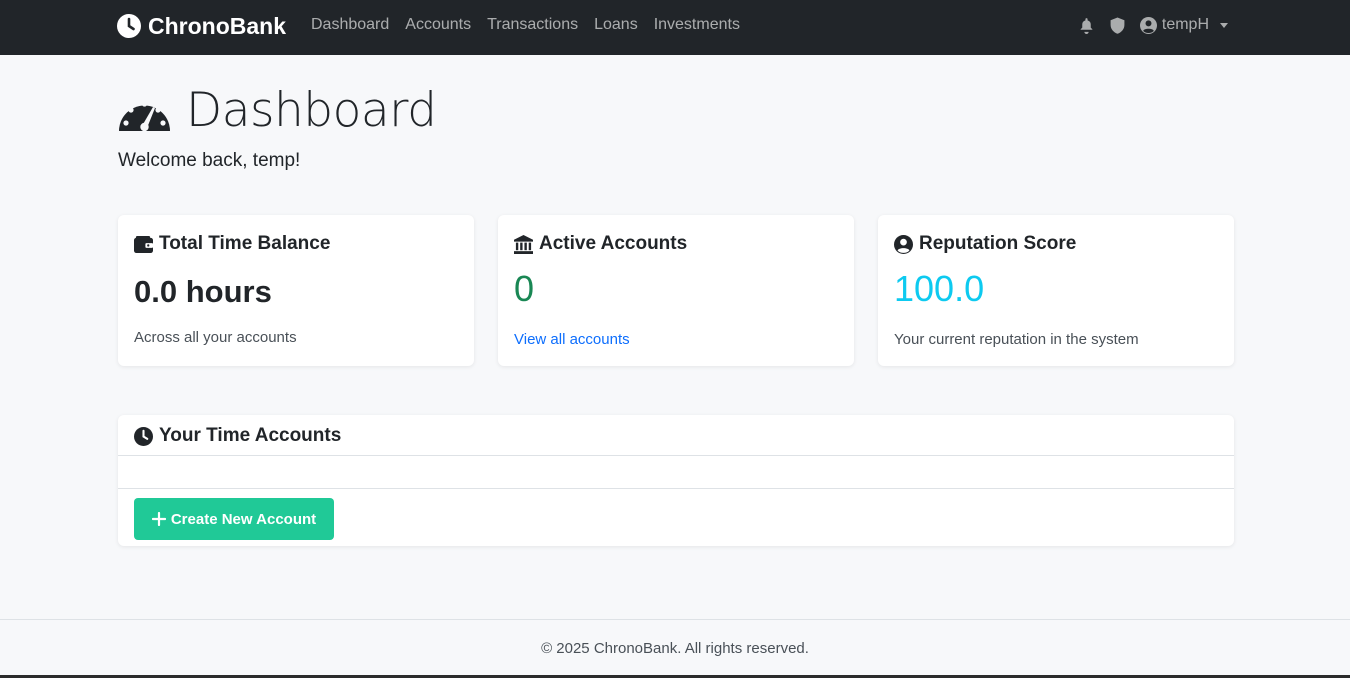  What do you see at coordinates (998, 243) in the screenshot?
I see `card-title: Reputation Score` at bounding box center [998, 243].